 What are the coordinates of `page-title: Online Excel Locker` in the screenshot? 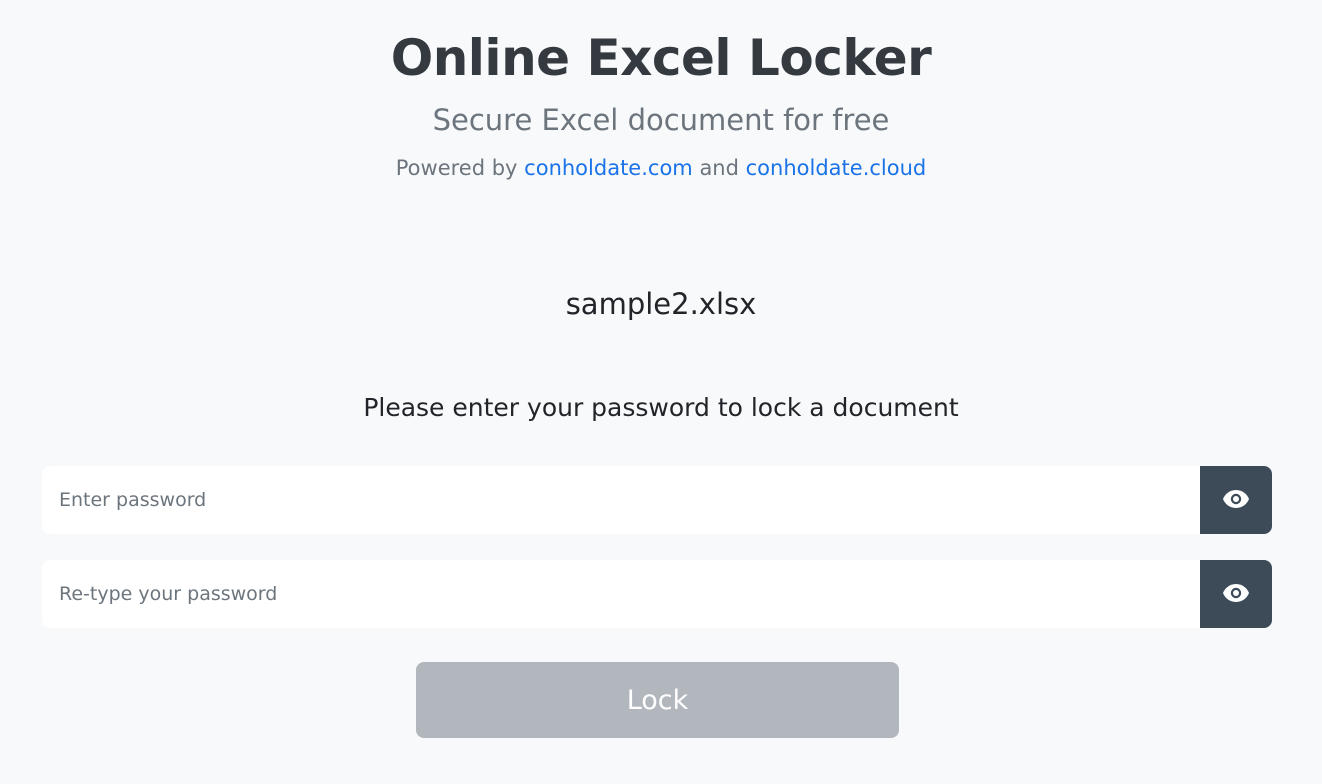 It's located at (661, 58).